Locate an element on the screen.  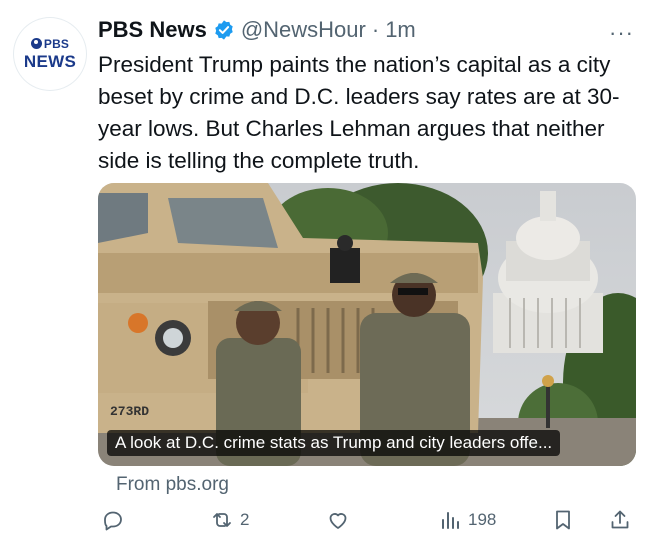
action-bar: 2 198 is located at coordinates (368, 524).